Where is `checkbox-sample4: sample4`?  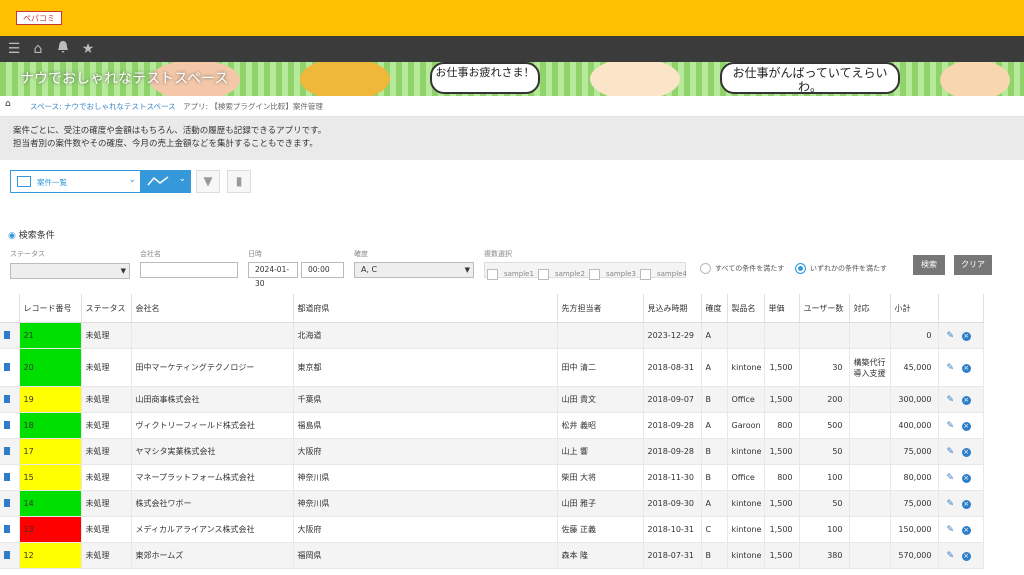
checkbox-sample4: sample4 is located at coordinates (663, 274).